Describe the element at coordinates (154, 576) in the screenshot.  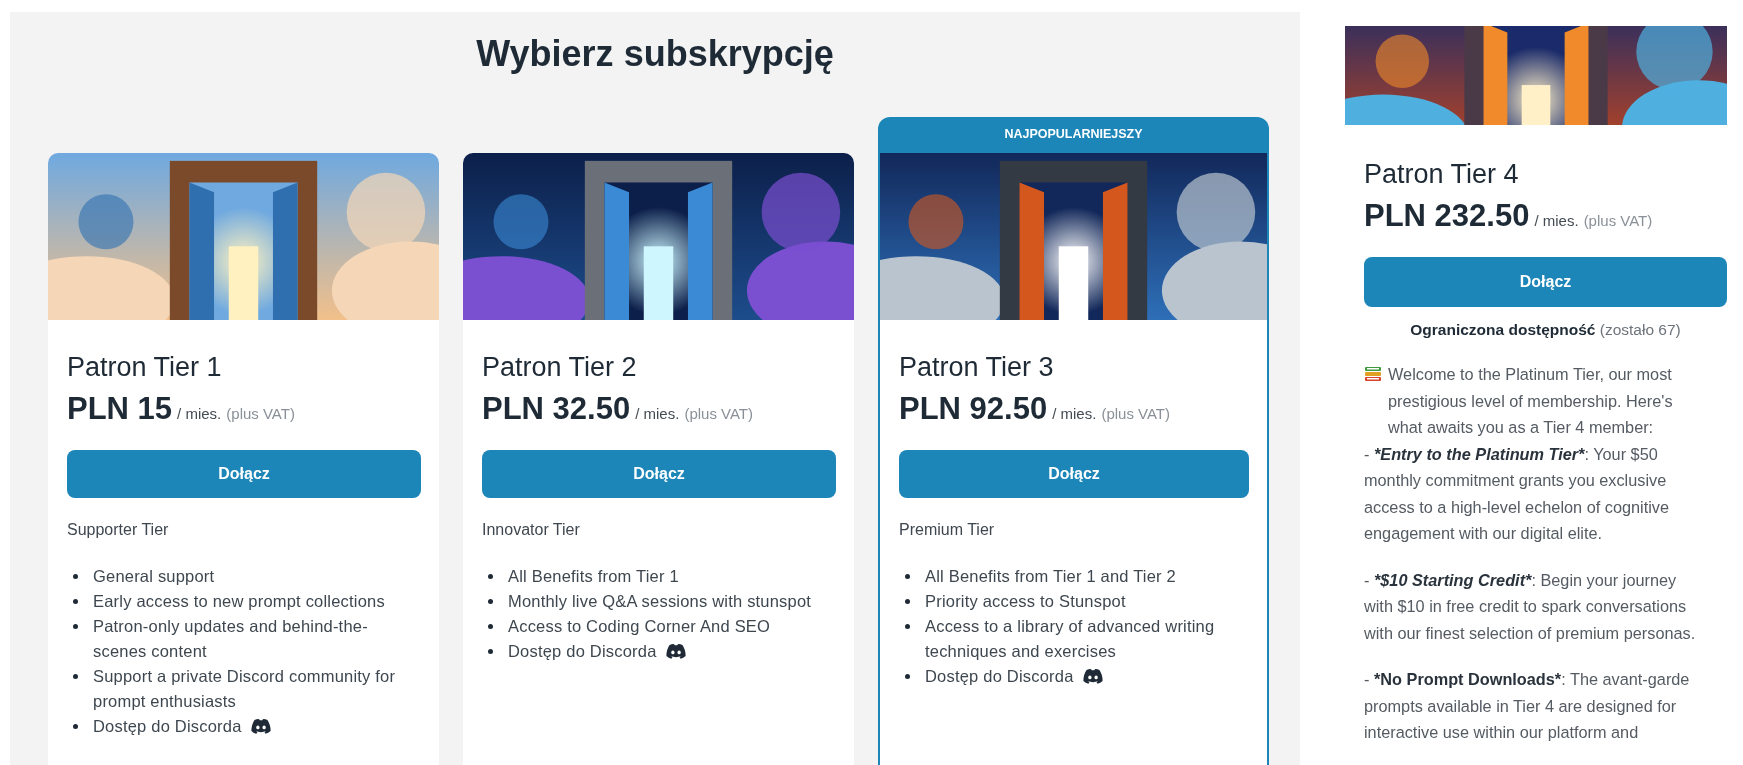
I see `feature-text: General support` at that location.